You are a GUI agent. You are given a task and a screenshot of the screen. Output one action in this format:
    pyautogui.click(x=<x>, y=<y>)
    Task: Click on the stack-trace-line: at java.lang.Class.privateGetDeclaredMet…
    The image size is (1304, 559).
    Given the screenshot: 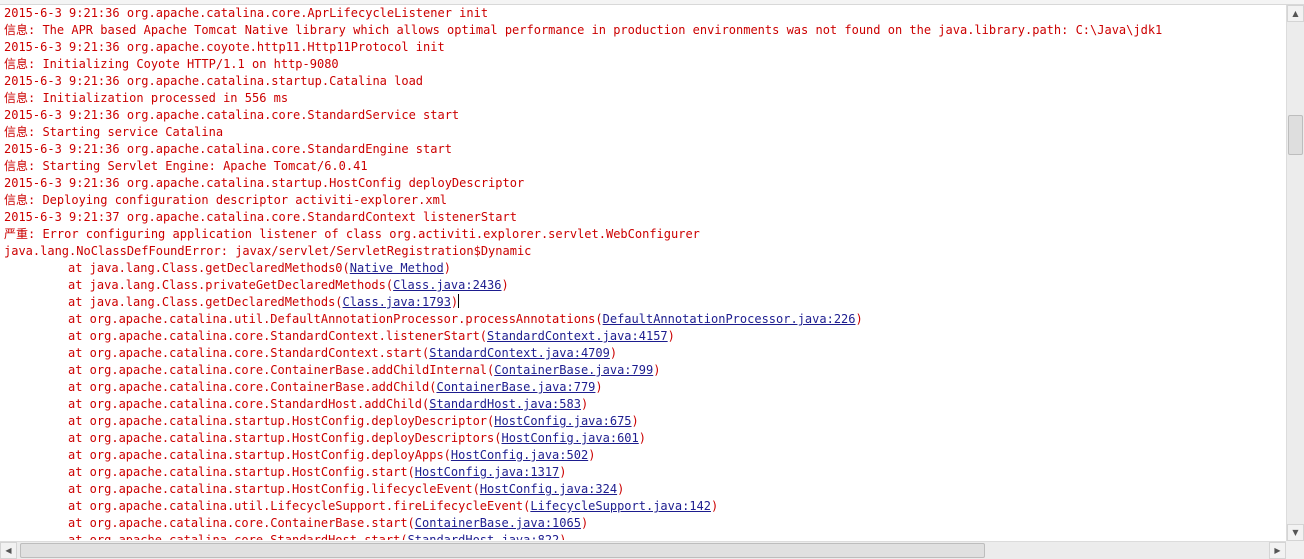 What is the action you would take?
    pyautogui.click(x=644, y=285)
    